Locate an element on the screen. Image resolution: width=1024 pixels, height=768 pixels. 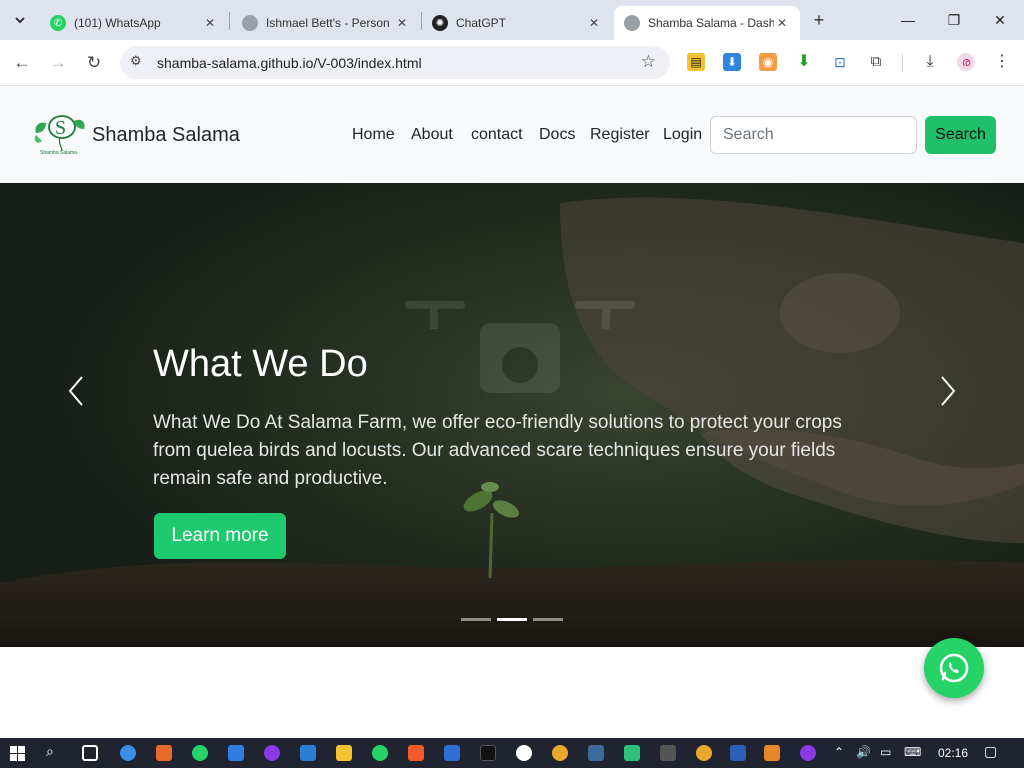
nav-about: About is located at coordinates (432, 135).